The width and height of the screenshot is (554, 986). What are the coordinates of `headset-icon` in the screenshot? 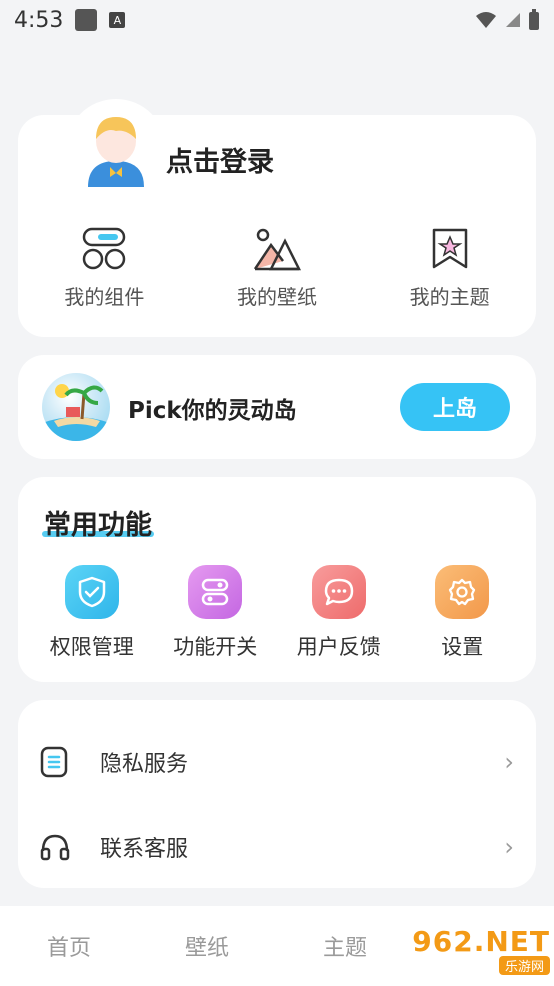 It's located at (55, 847).